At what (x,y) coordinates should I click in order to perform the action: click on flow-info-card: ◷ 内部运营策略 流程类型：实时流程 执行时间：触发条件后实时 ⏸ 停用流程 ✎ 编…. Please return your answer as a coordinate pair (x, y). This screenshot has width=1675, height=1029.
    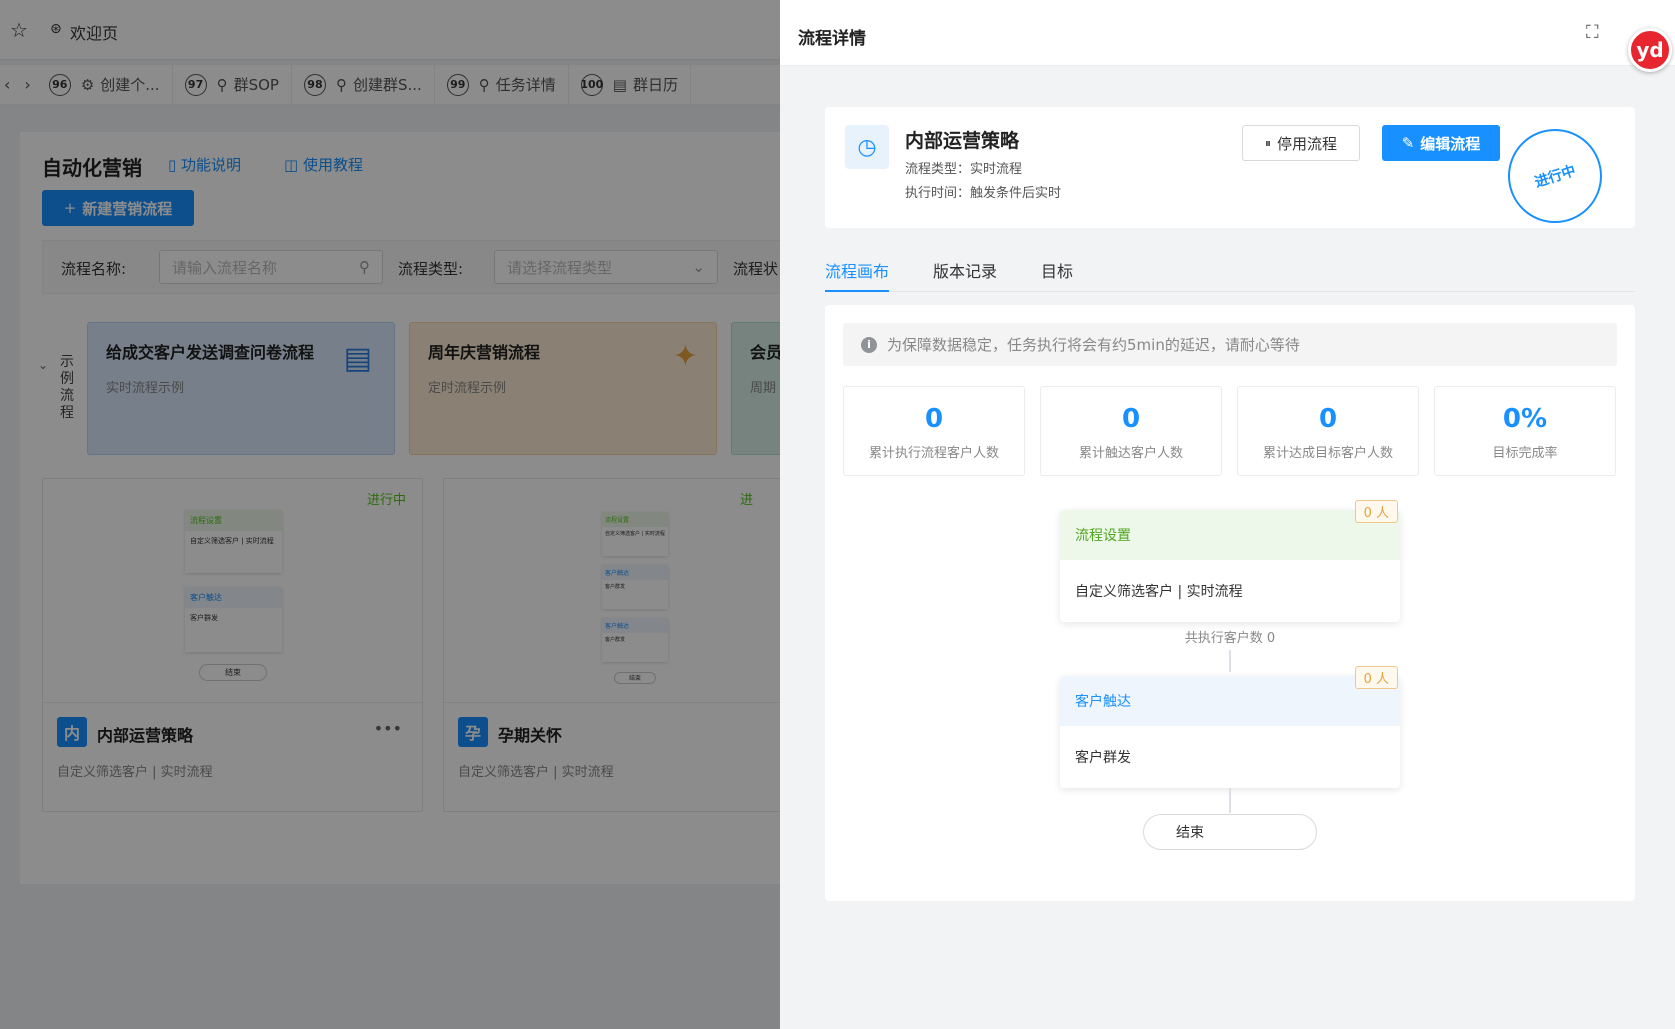
    Looking at the image, I should click on (1230, 167).